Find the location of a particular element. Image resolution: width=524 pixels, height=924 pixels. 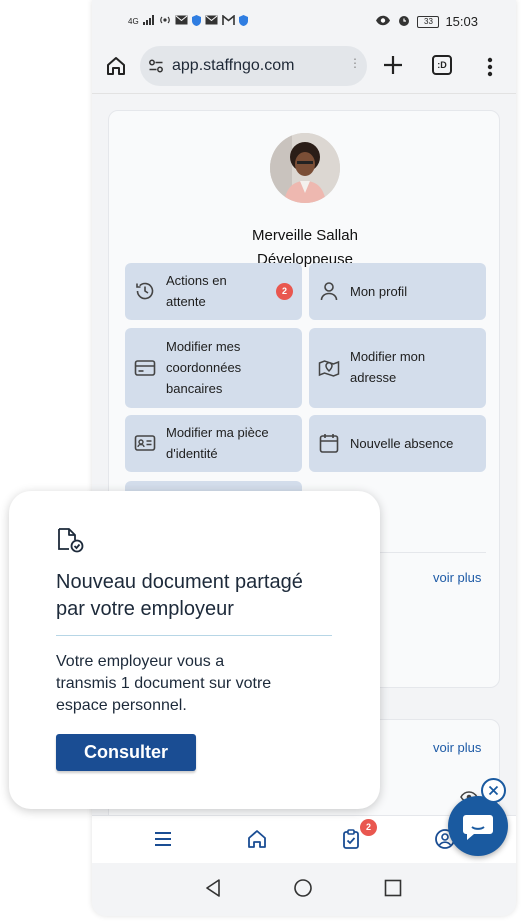

plus-icon is located at coordinates (393, 65).